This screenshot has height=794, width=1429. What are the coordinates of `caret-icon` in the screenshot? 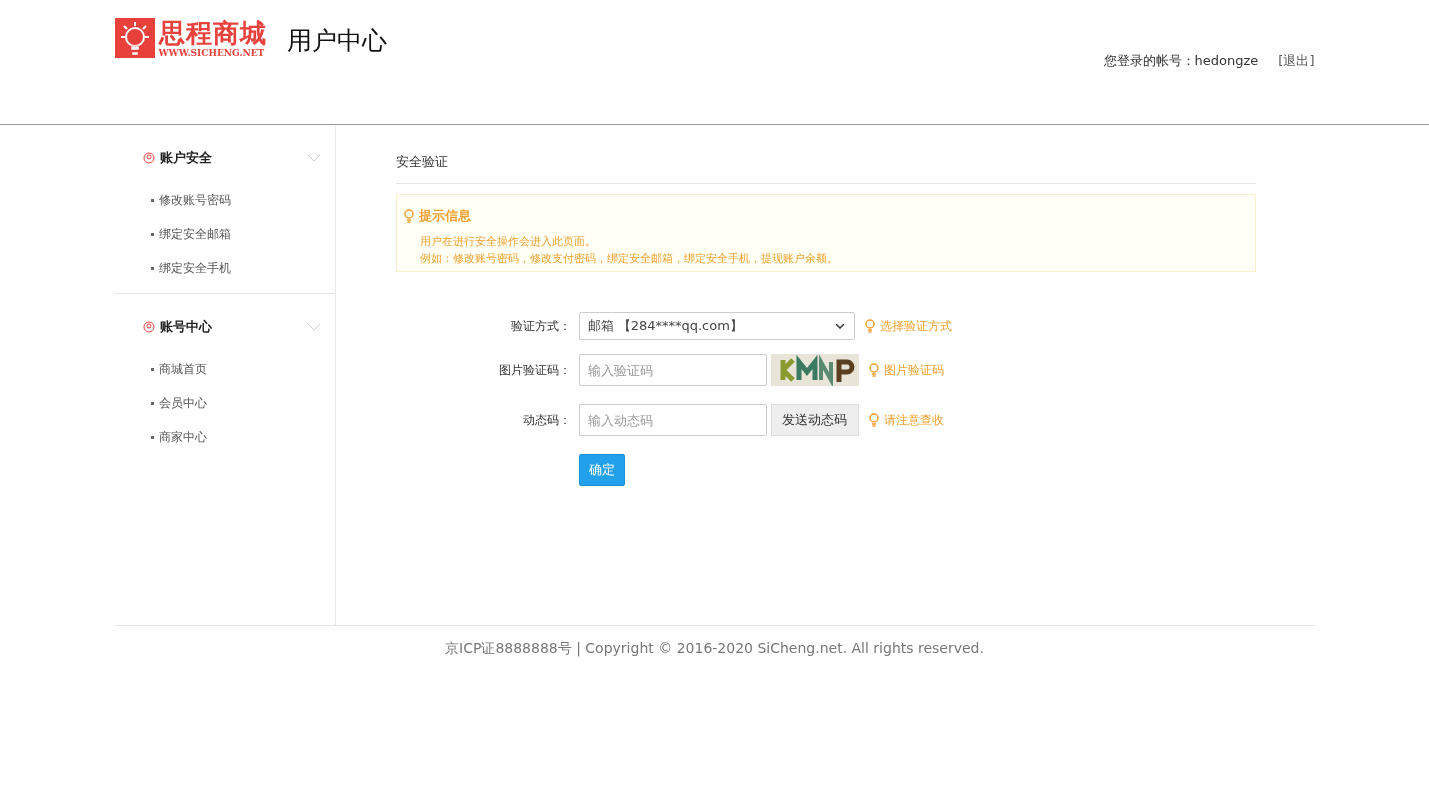 It's located at (839, 326).